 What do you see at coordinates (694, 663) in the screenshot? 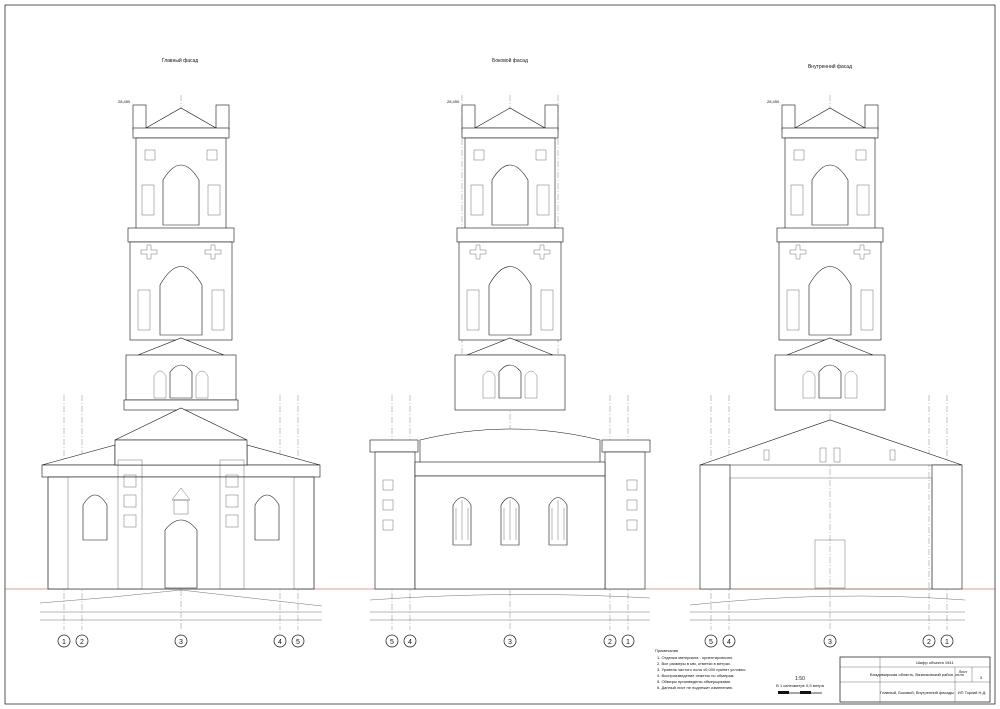
I see `note-item: 2. Все размеры в мм, отметки в метрах.` at bounding box center [694, 663].